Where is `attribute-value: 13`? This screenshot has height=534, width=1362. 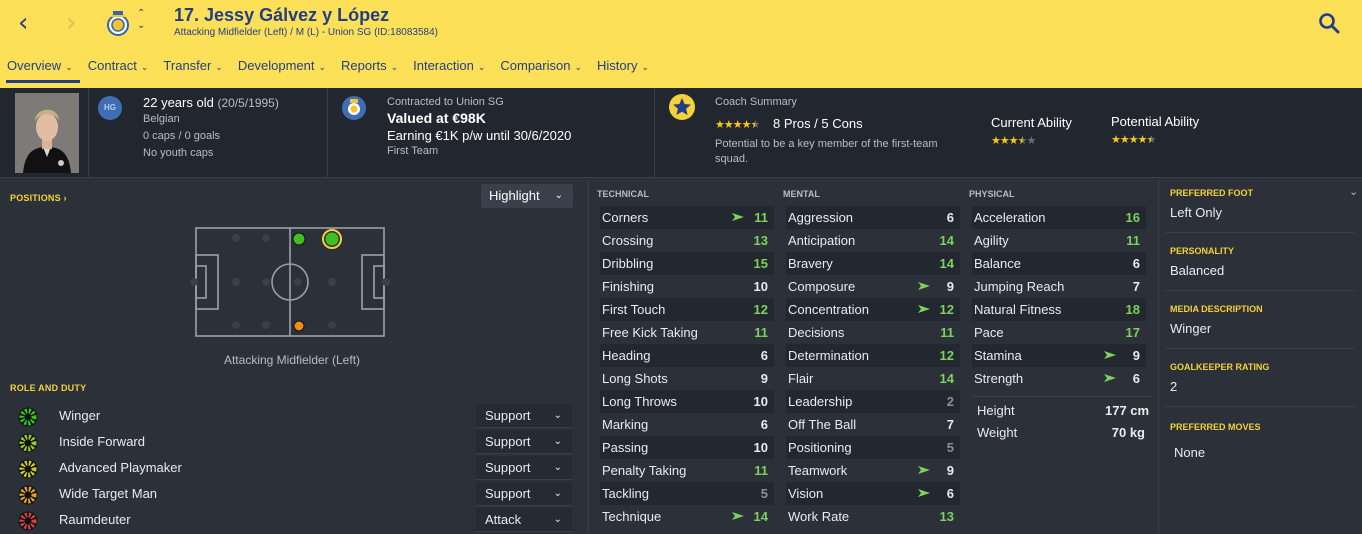
attribute-value: 13 is located at coordinates (760, 240).